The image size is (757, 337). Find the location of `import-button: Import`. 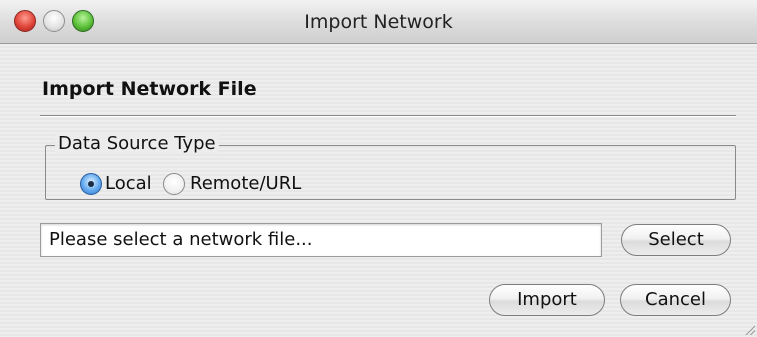

import-button: Import is located at coordinates (547, 300).